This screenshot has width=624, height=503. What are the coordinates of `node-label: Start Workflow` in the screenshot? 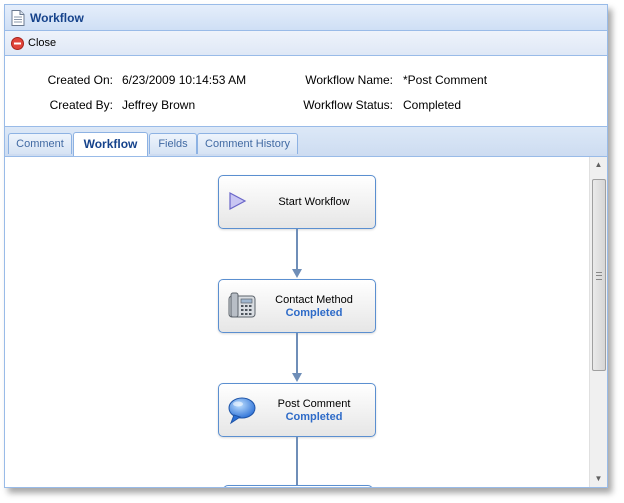 It's located at (314, 202).